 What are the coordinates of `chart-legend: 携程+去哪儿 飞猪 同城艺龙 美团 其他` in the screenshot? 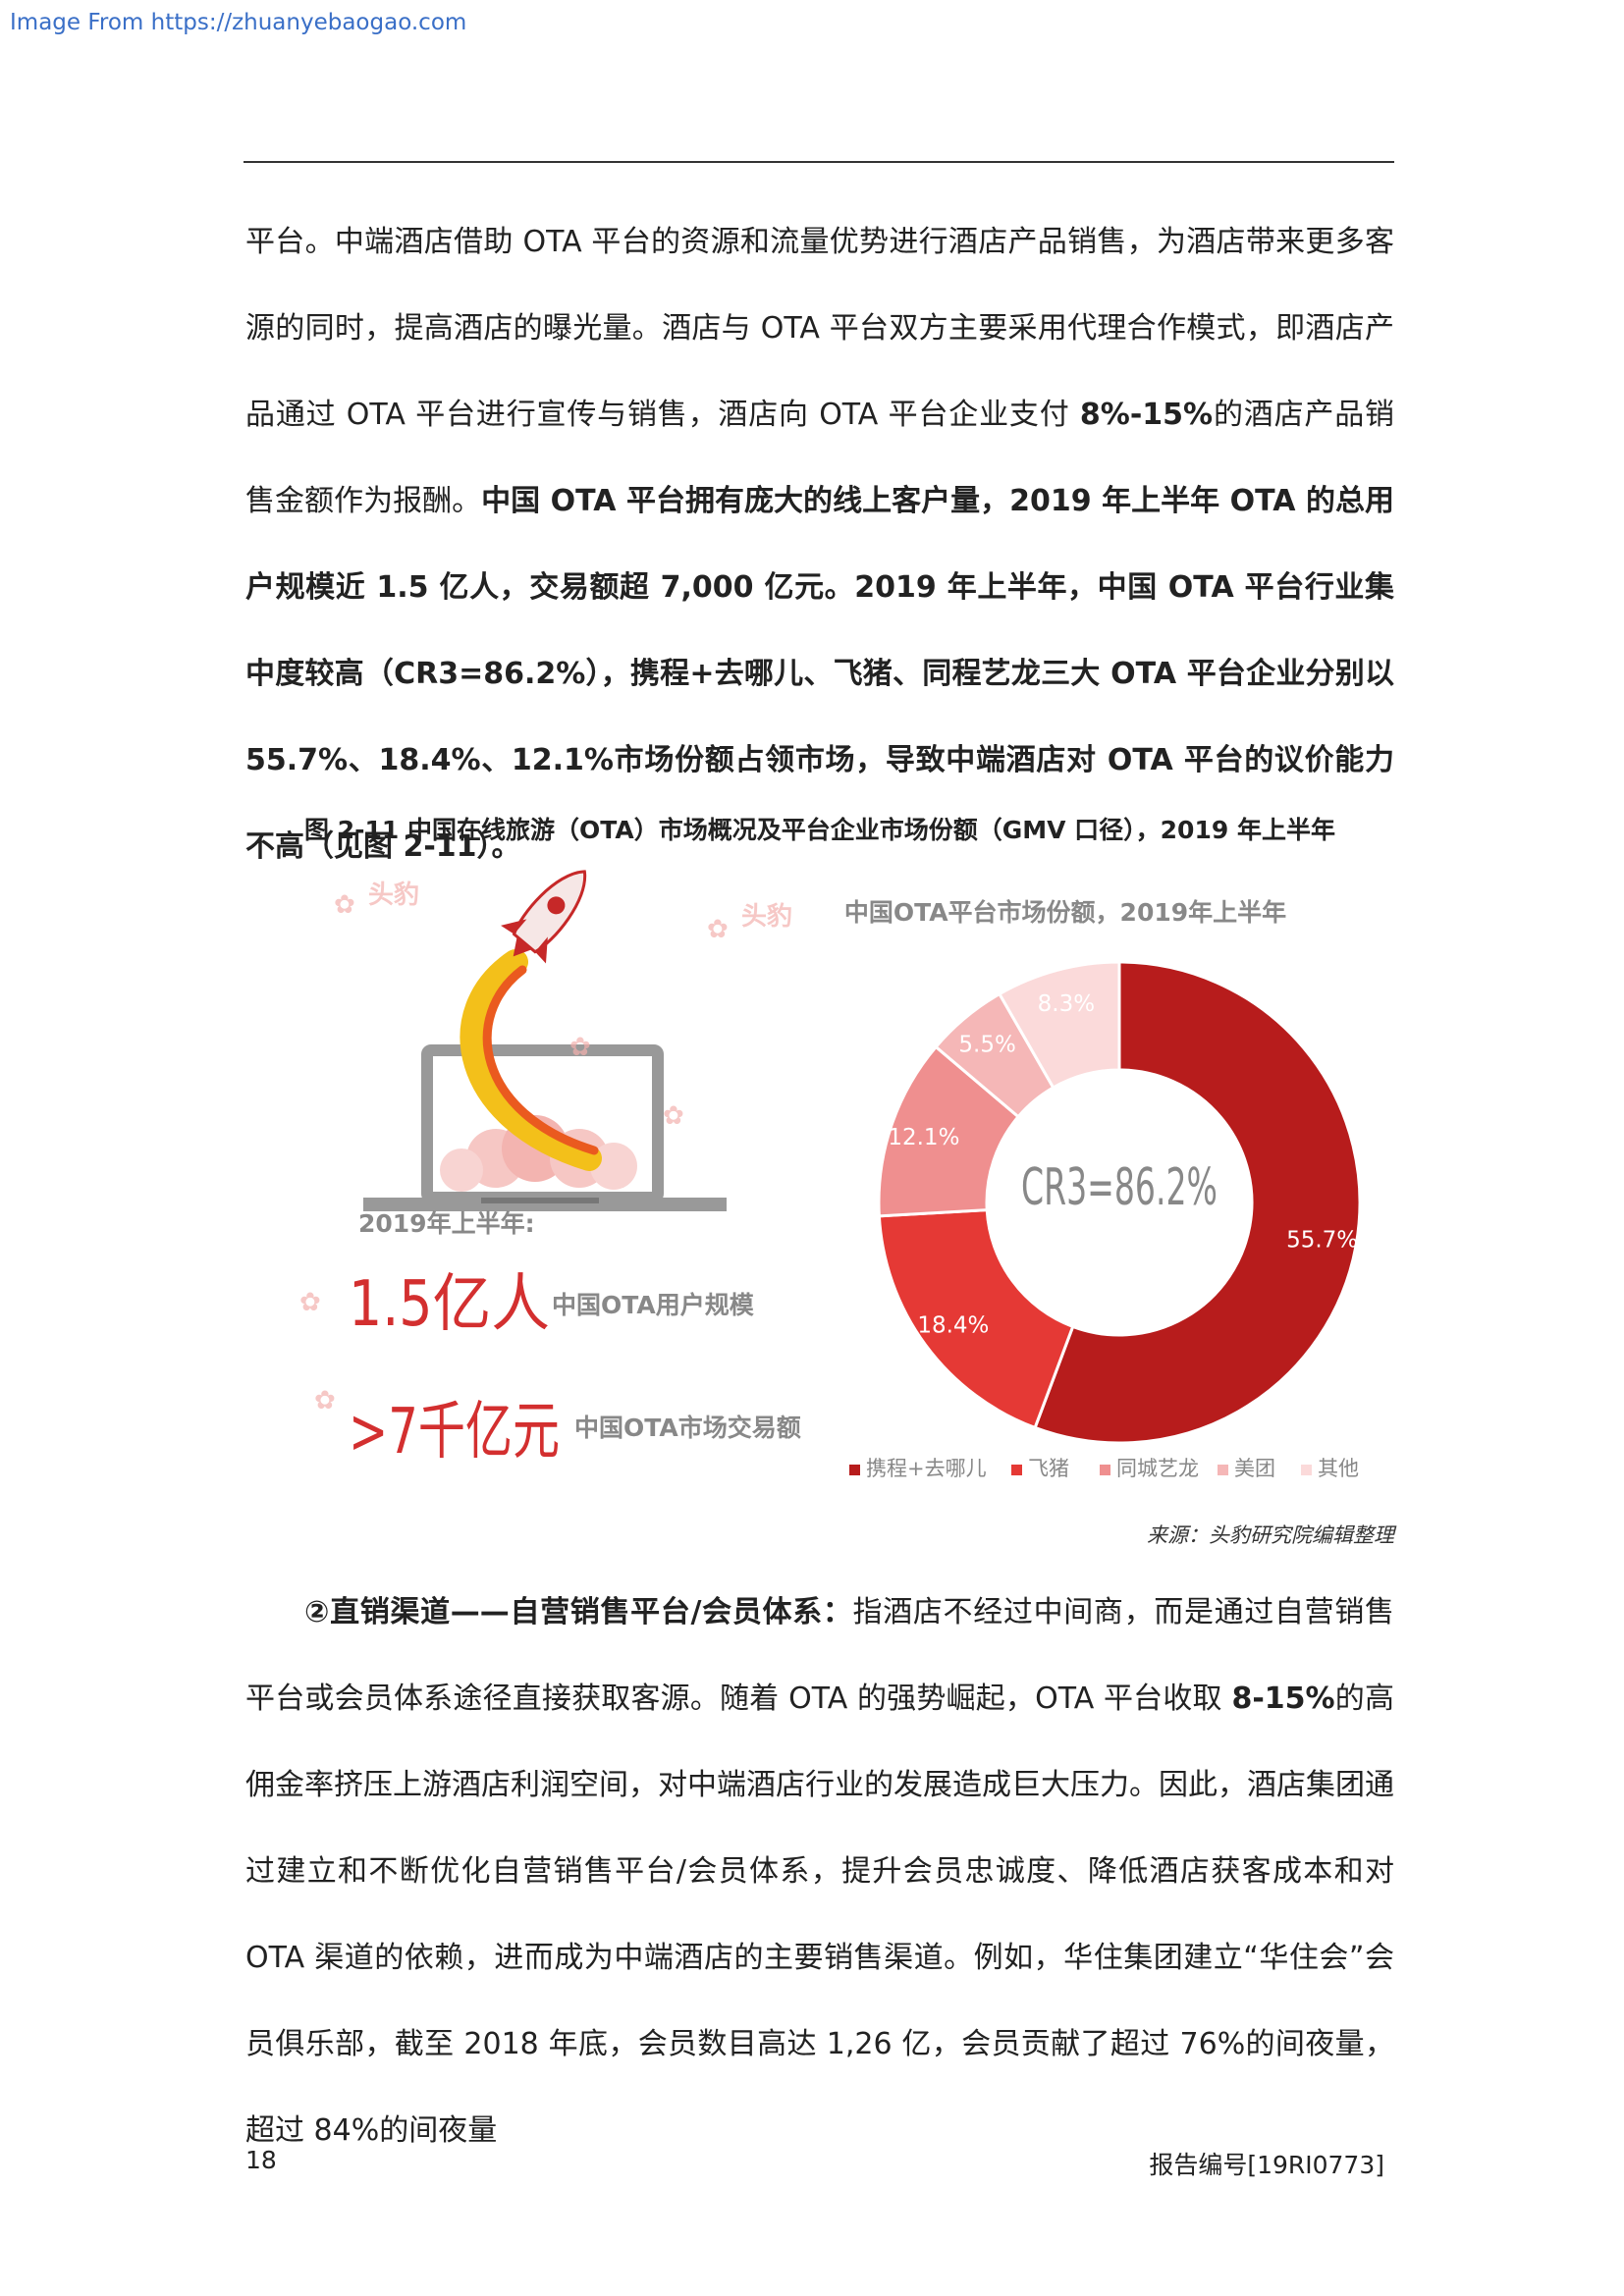 It's located at (1104, 1468).